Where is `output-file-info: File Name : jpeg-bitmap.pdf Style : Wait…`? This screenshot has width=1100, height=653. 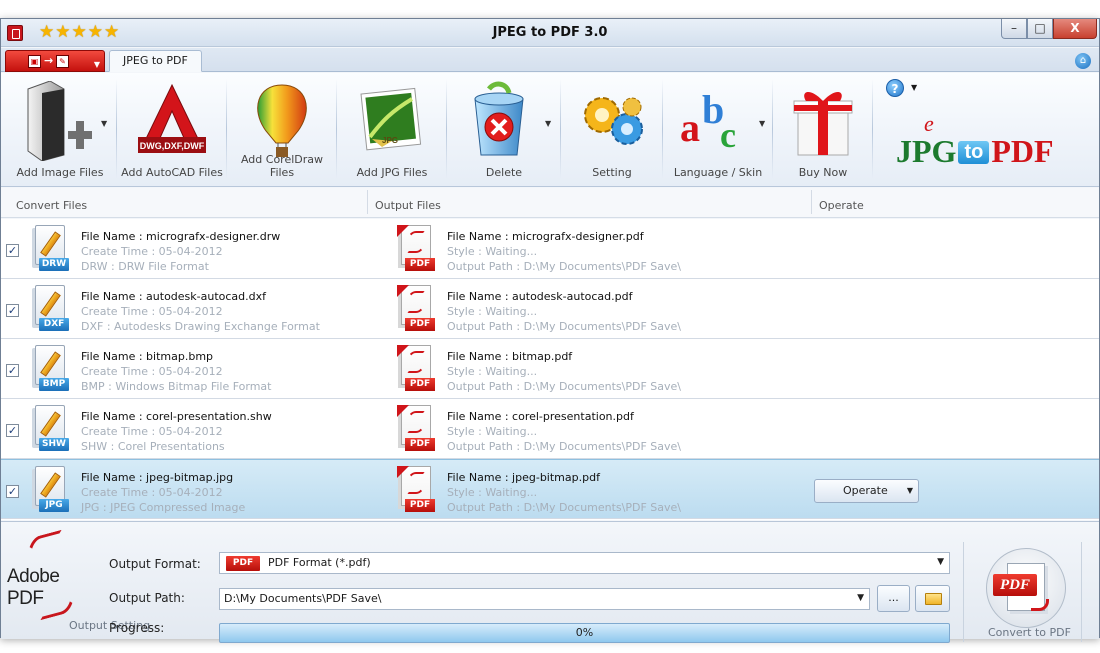
output-file-info: File Name : jpeg-bitmap.pdf Style : Wait… is located at coordinates (564, 492).